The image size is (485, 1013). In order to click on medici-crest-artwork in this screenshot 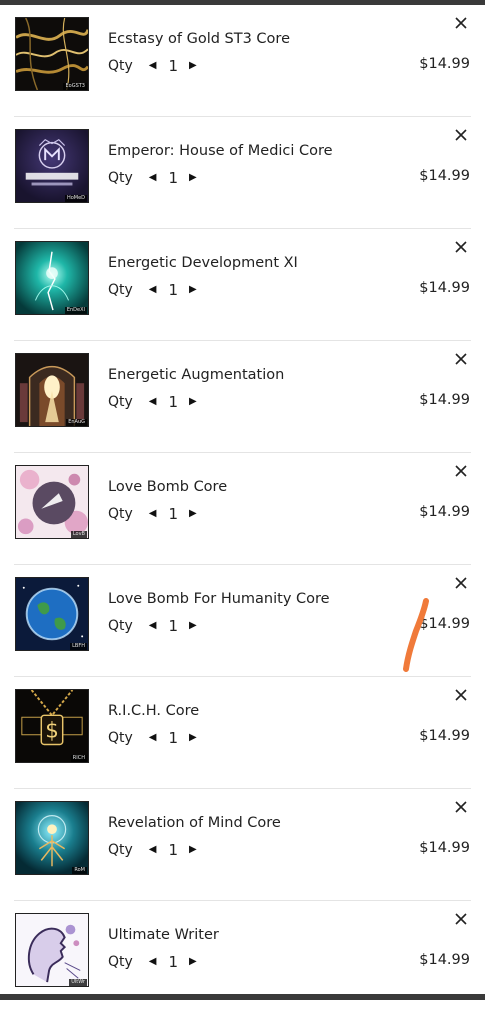, I will do `click(52, 166)`.